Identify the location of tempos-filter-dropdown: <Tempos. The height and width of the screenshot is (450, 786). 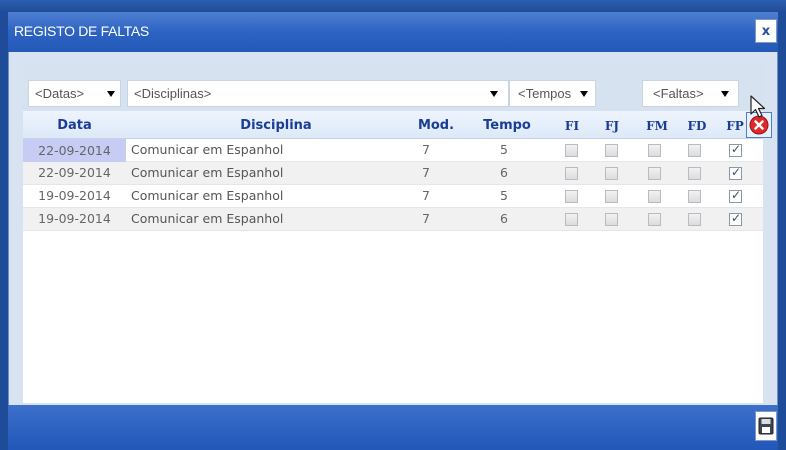
(552, 93).